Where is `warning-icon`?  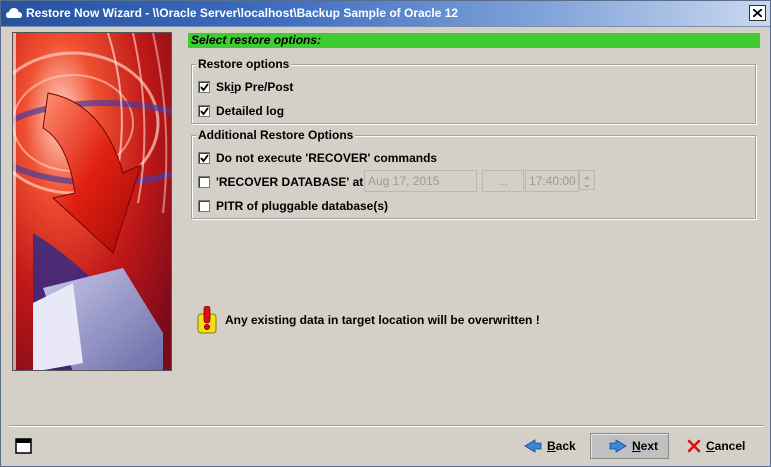
warning-icon is located at coordinates (207, 320).